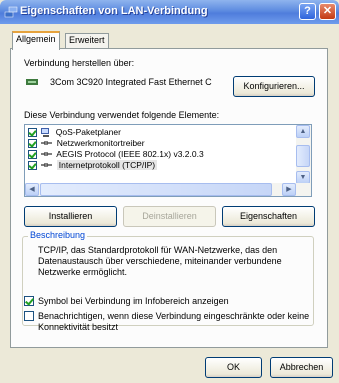  What do you see at coordinates (29, 316) in the screenshot?
I see `notify-checkbox` at bounding box center [29, 316].